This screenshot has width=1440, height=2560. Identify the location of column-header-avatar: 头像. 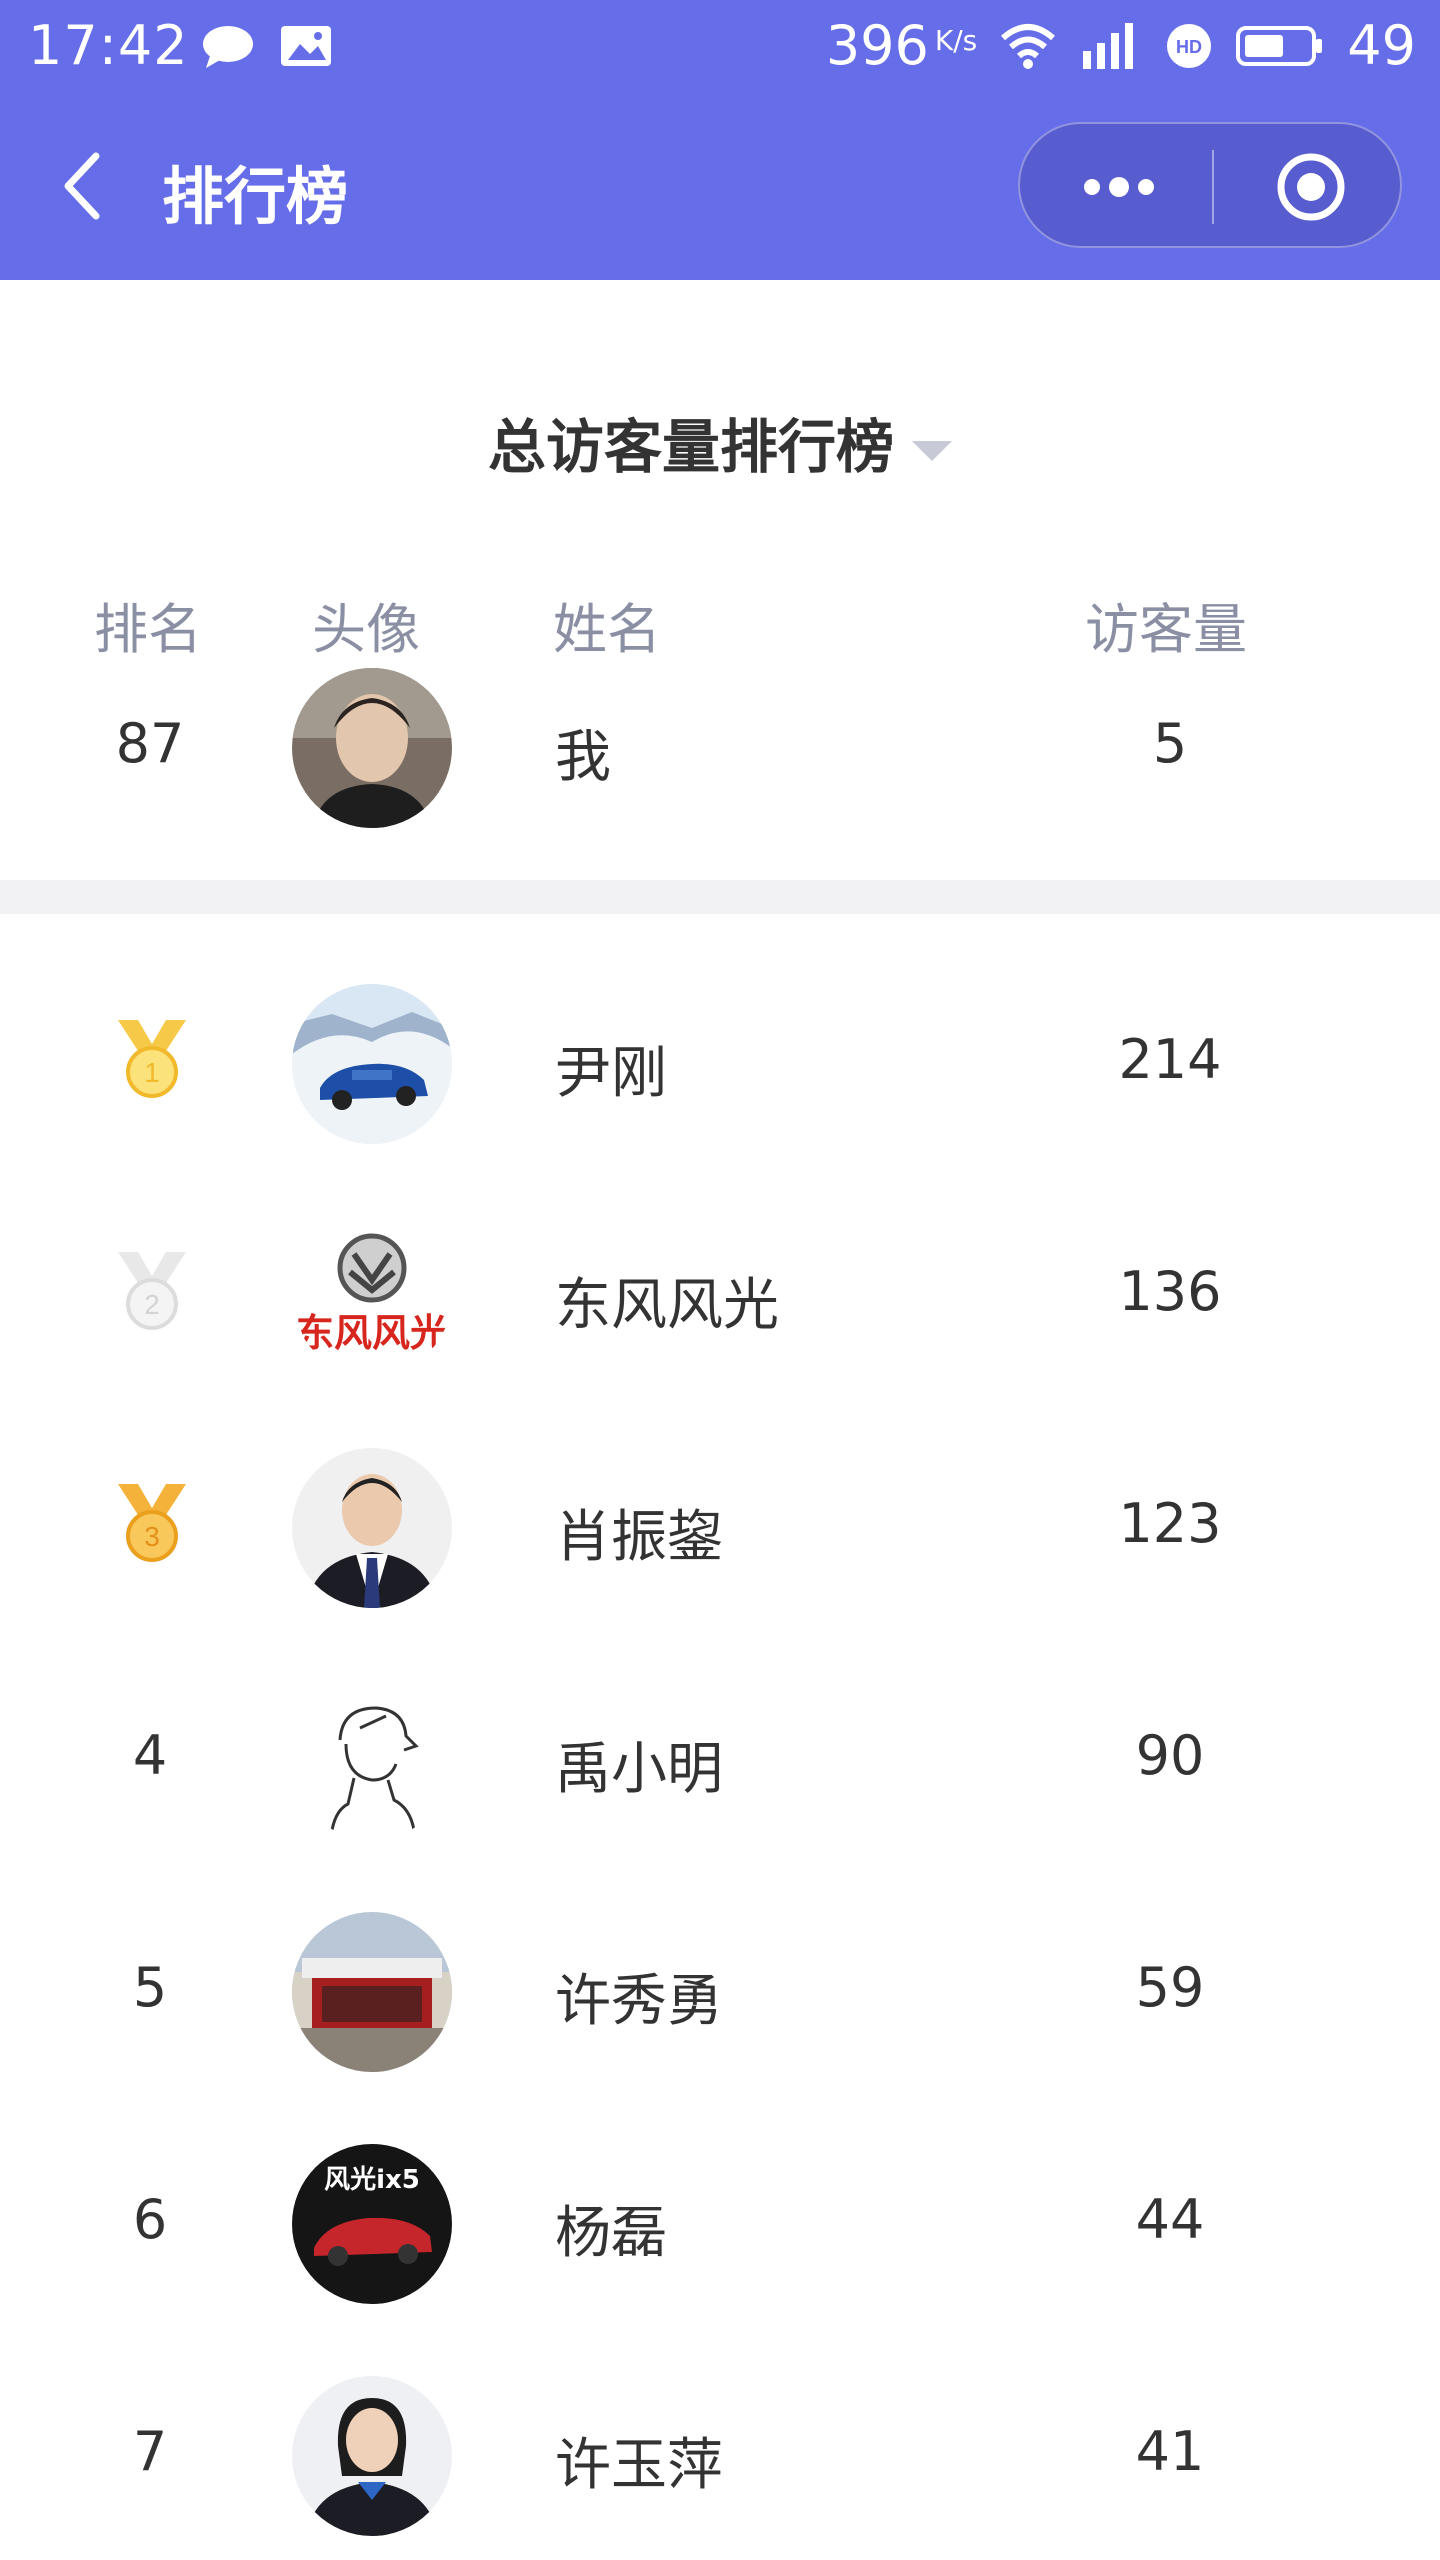
(366, 629).